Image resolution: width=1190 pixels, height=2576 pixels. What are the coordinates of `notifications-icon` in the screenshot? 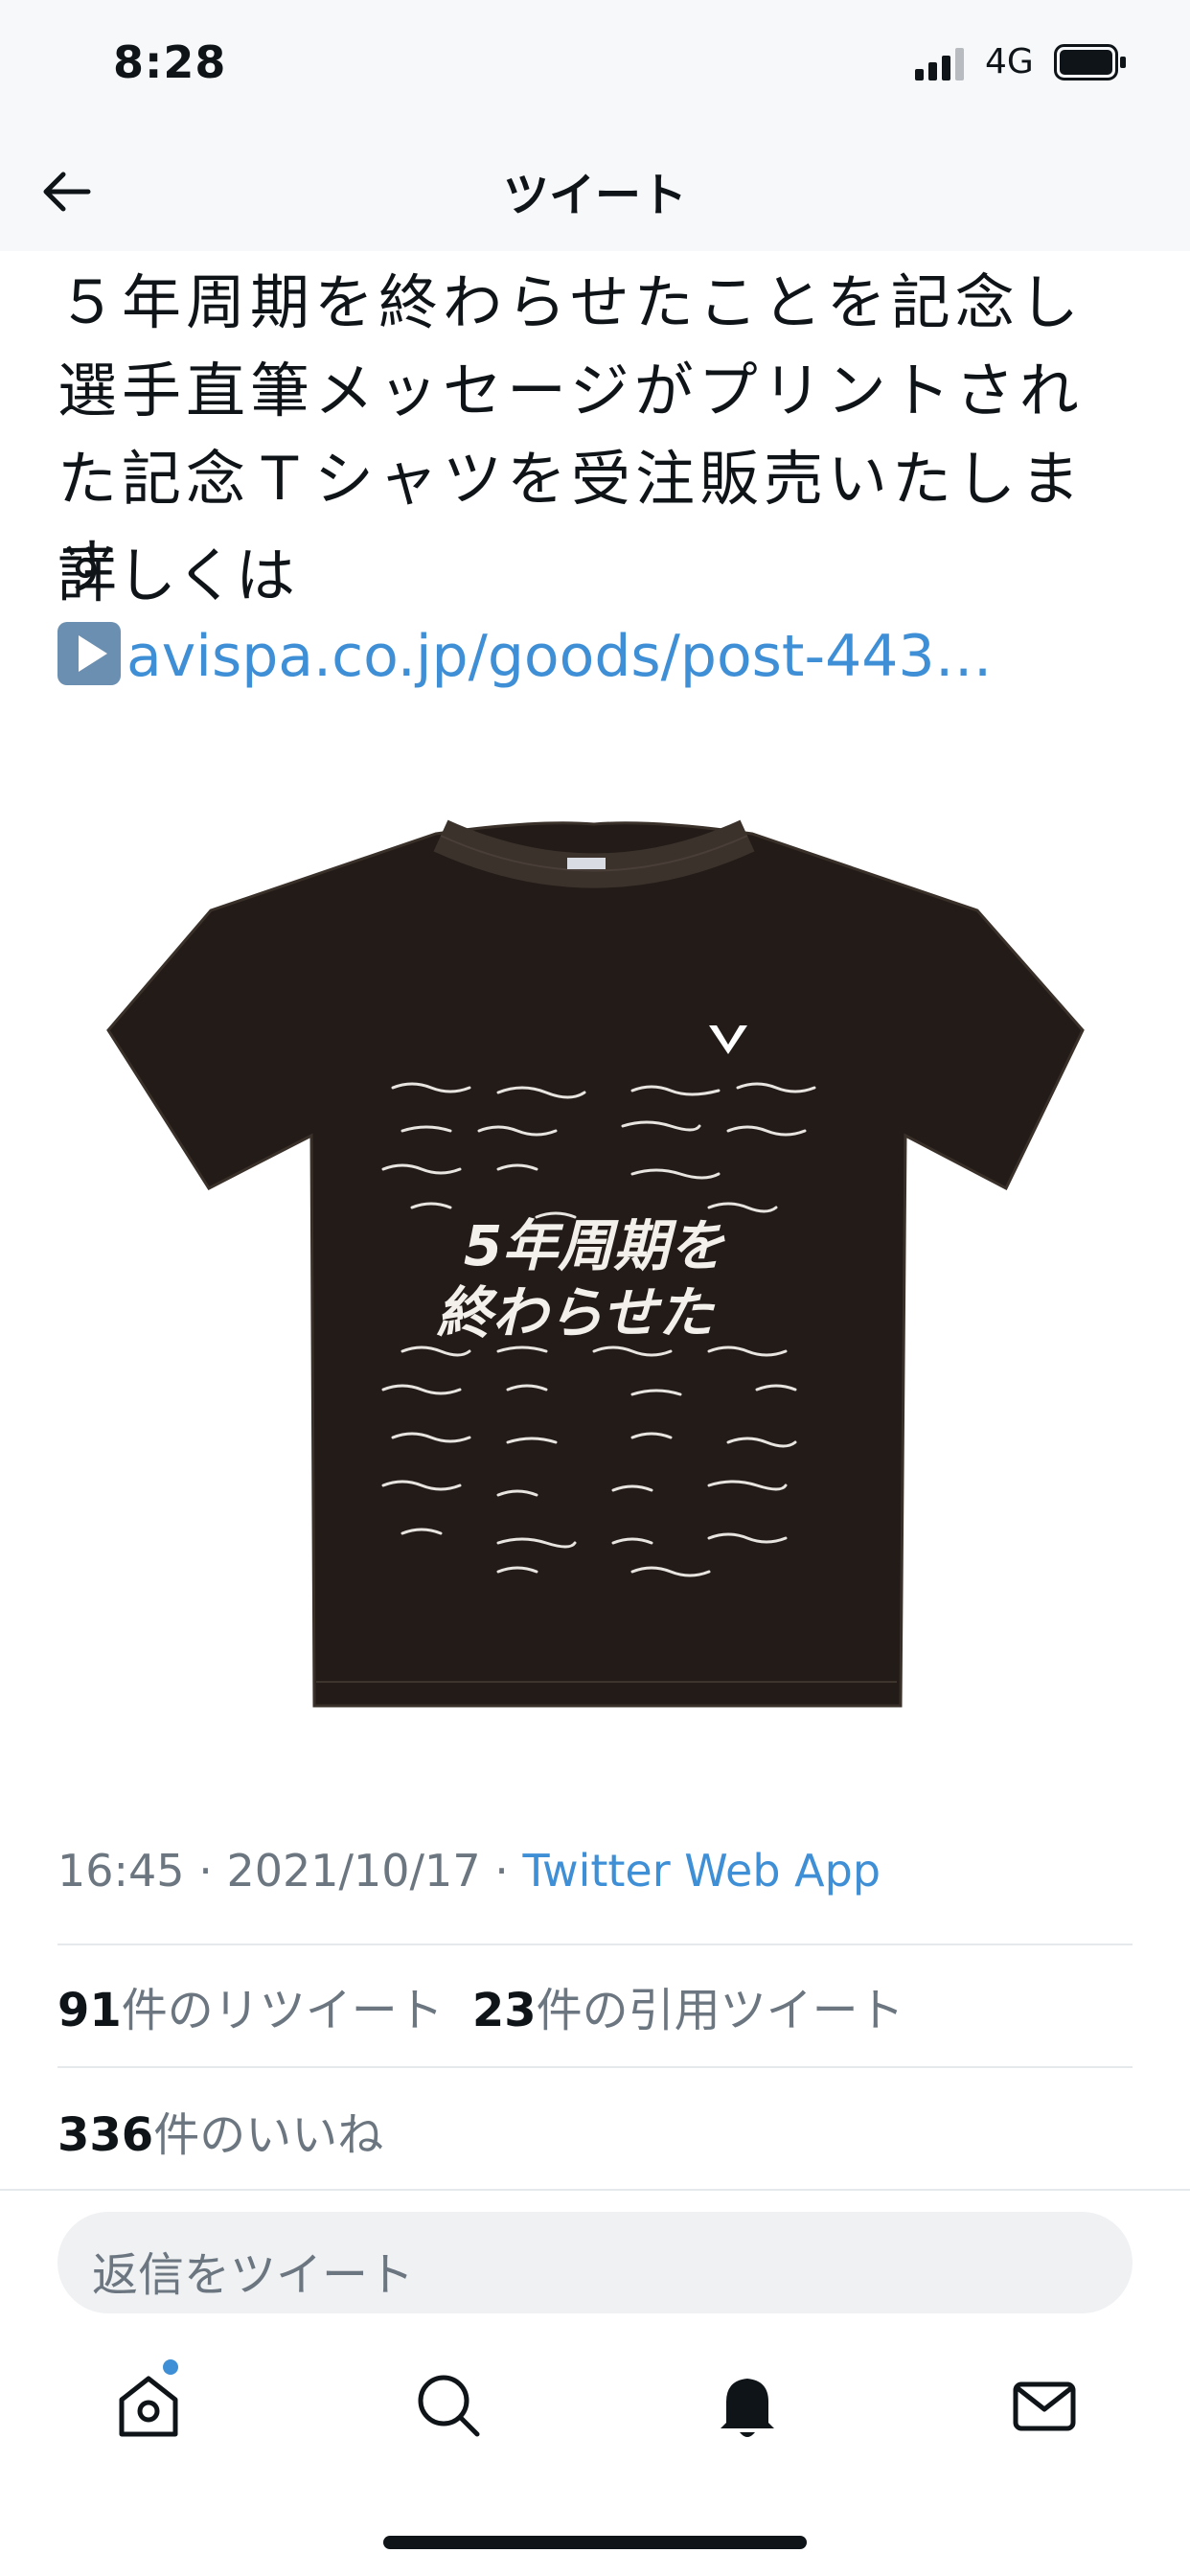 It's located at (747, 2405).